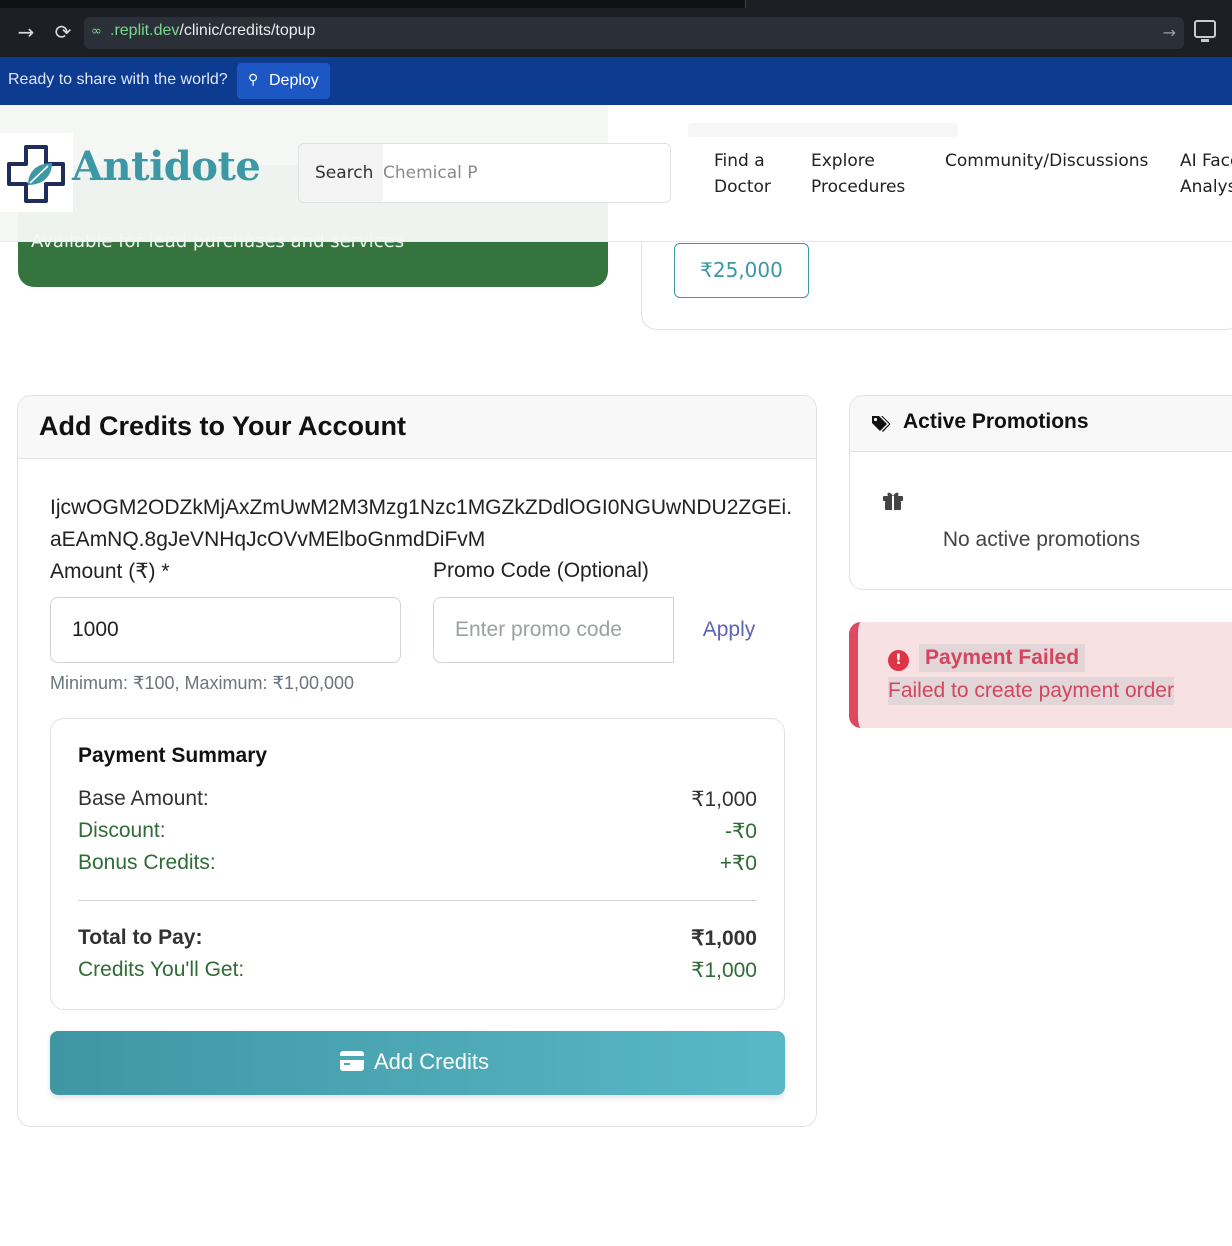 This screenshot has height=1246, width=1232. What do you see at coordinates (724, 799) in the screenshot?
I see `base-amount-value: ₹1,000` at bounding box center [724, 799].